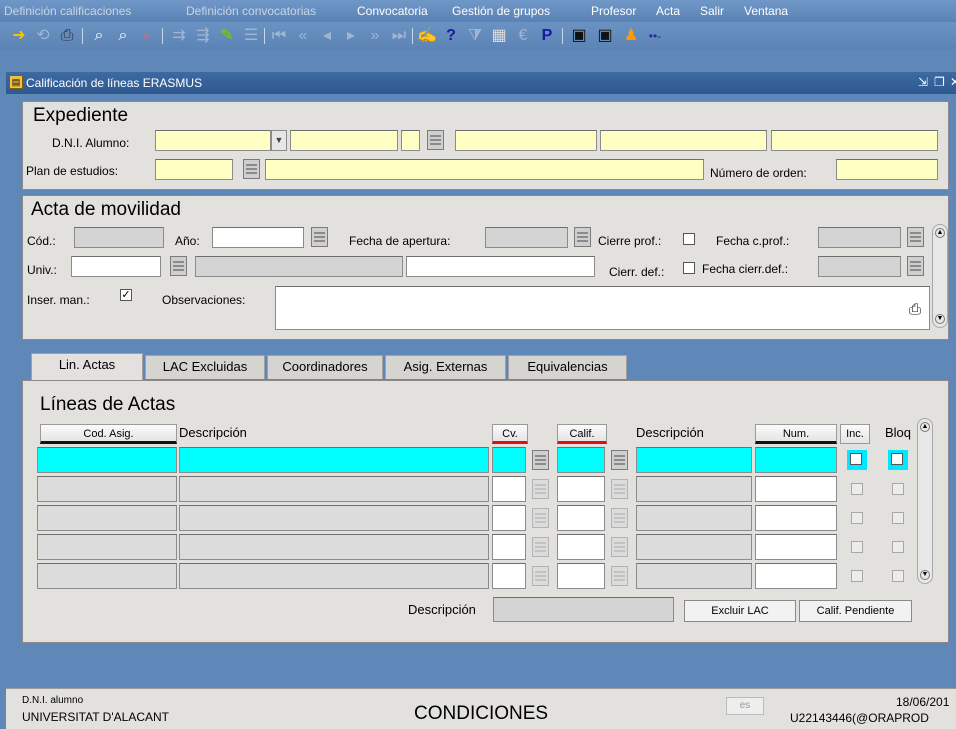  Describe the element at coordinates (855, 611) in the screenshot. I see `calif-pendiente-button: Calif. Pendiente` at that location.